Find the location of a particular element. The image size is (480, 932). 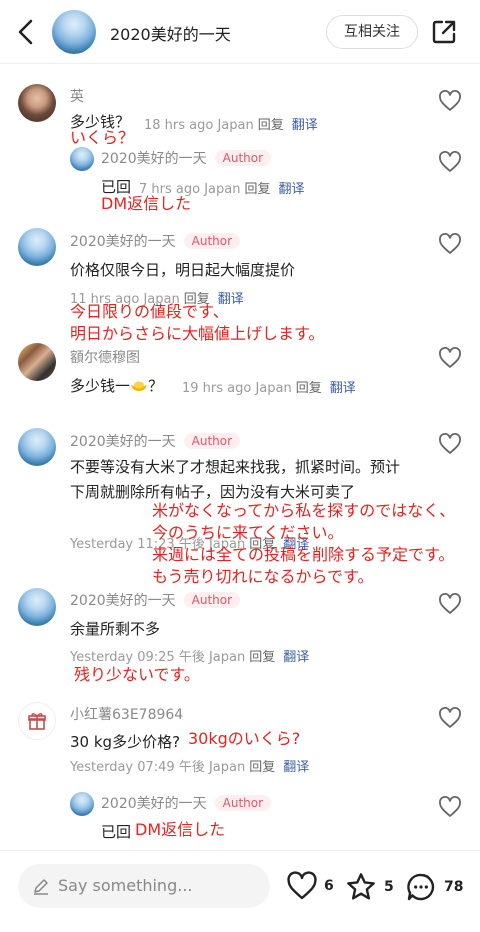

timestamp: 19 hrs ago Japan is located at coordinates (237, 388).